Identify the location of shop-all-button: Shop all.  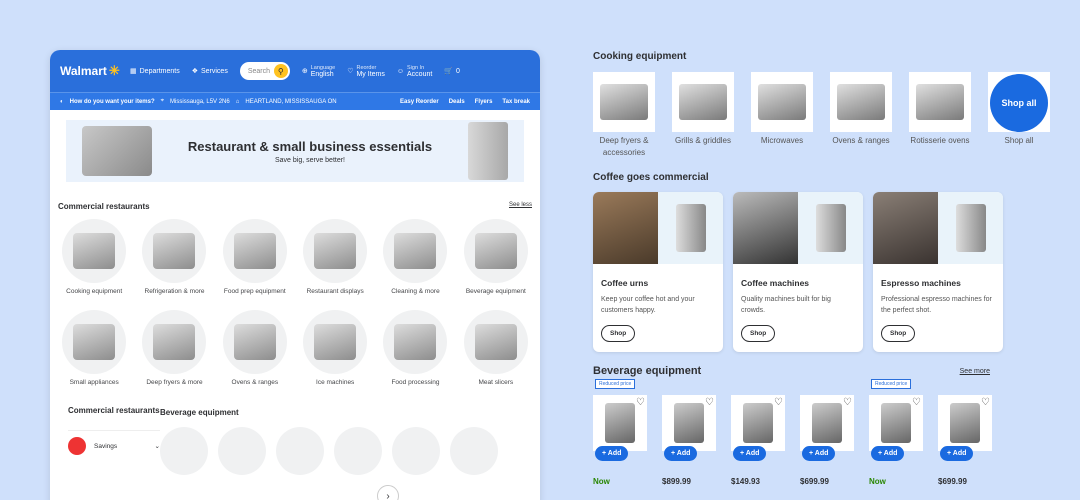
(1019, 102).